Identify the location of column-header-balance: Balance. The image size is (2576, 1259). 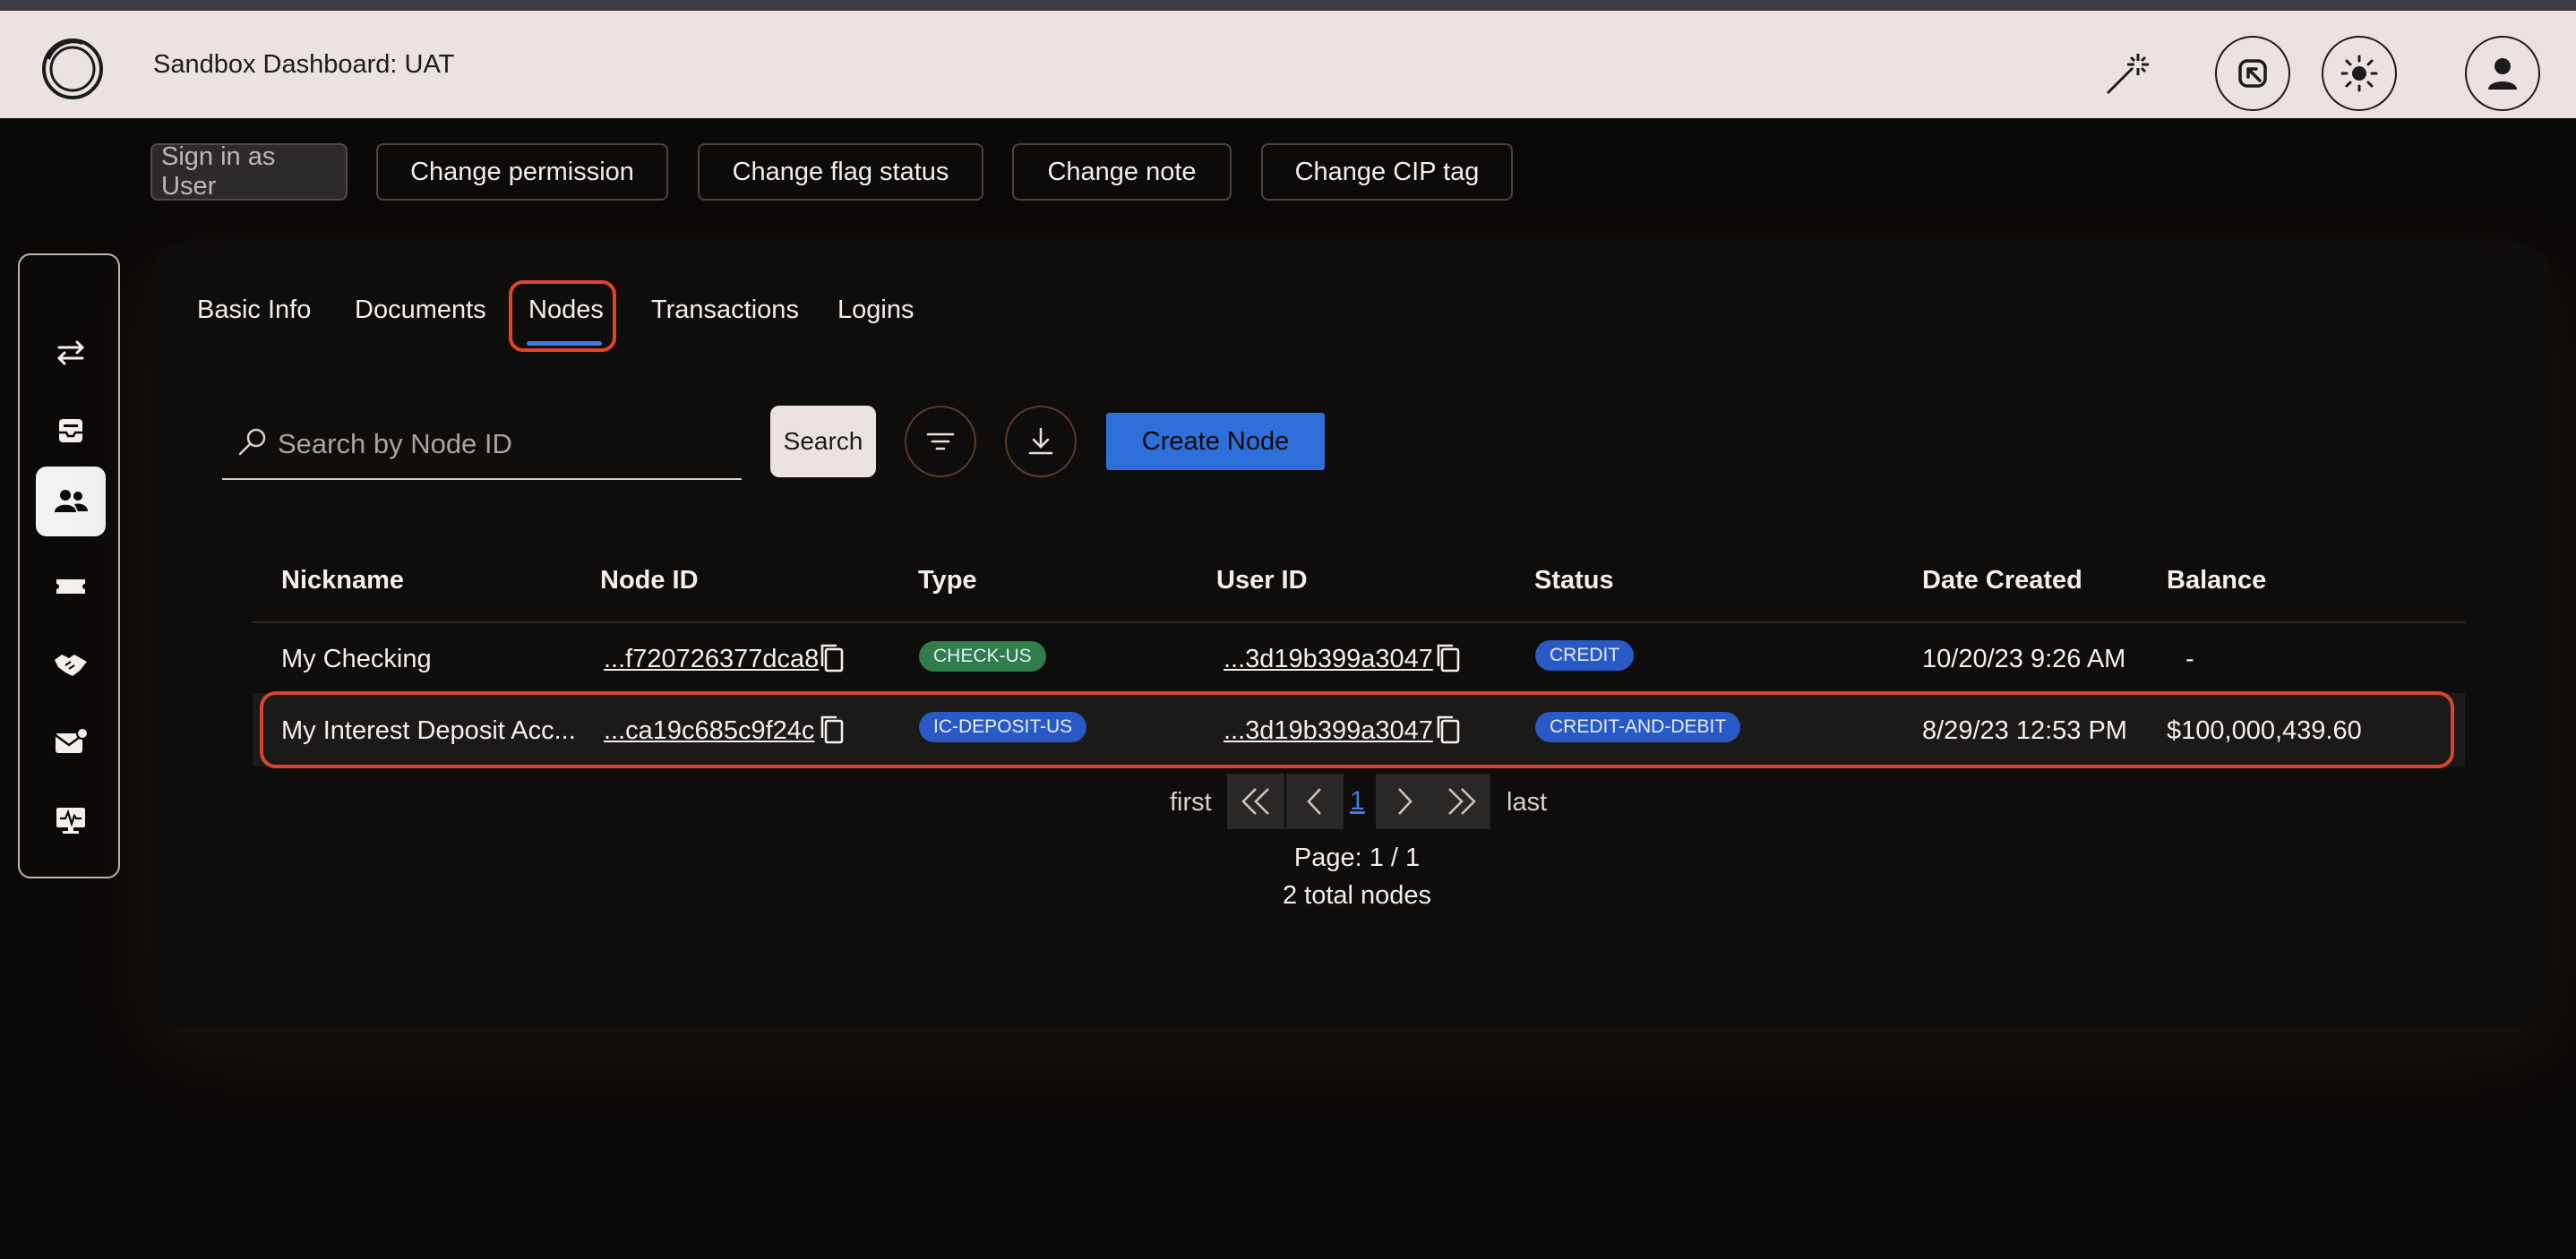
(2216, 580).